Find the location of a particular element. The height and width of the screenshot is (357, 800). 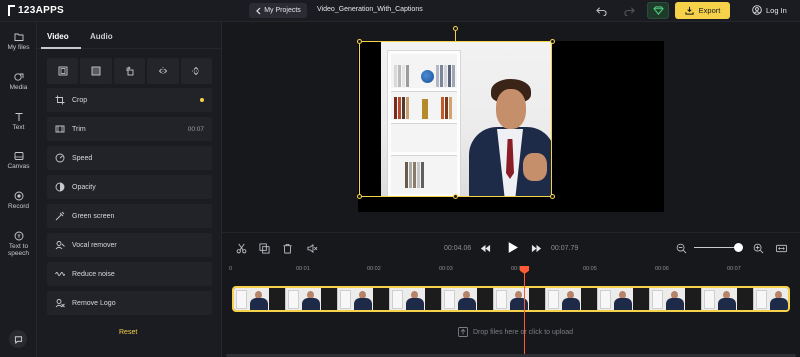

selection-box is located at coordinates (455, 119).